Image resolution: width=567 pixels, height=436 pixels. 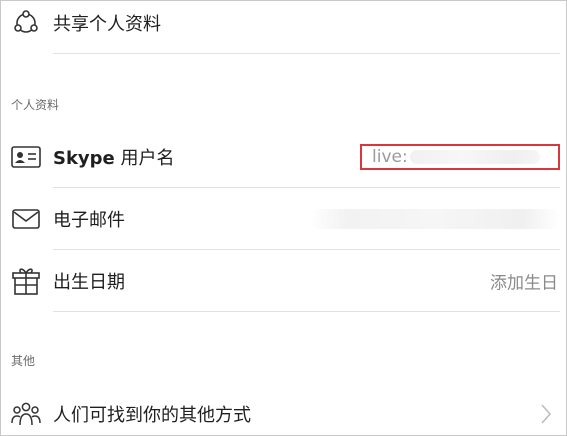 I want to click on other-ways-row: 人们可找到你的其他方式, so click(x=283, y=409).